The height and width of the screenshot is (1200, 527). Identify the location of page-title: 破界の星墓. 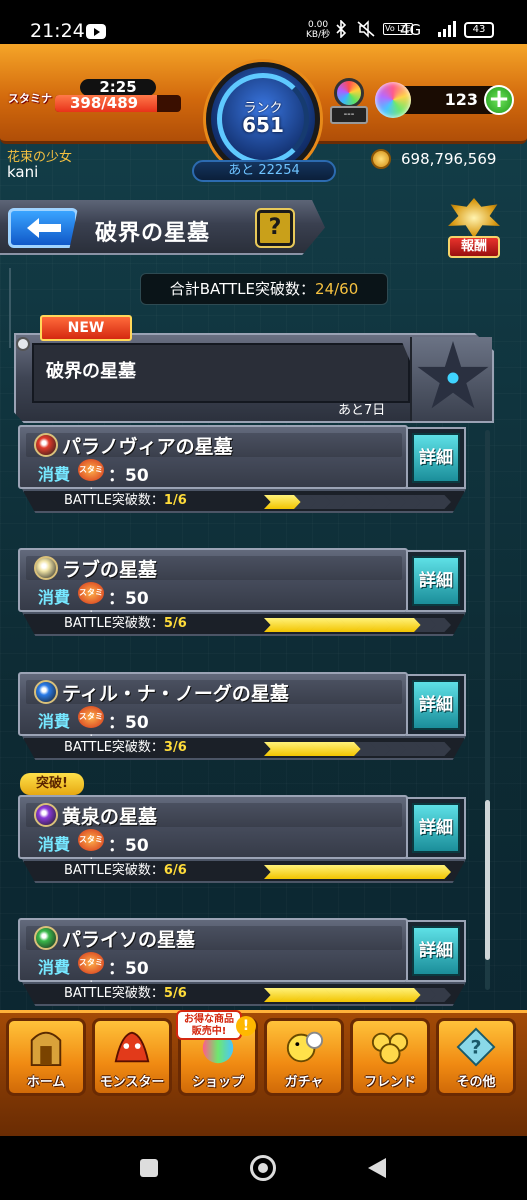
(153, 233).